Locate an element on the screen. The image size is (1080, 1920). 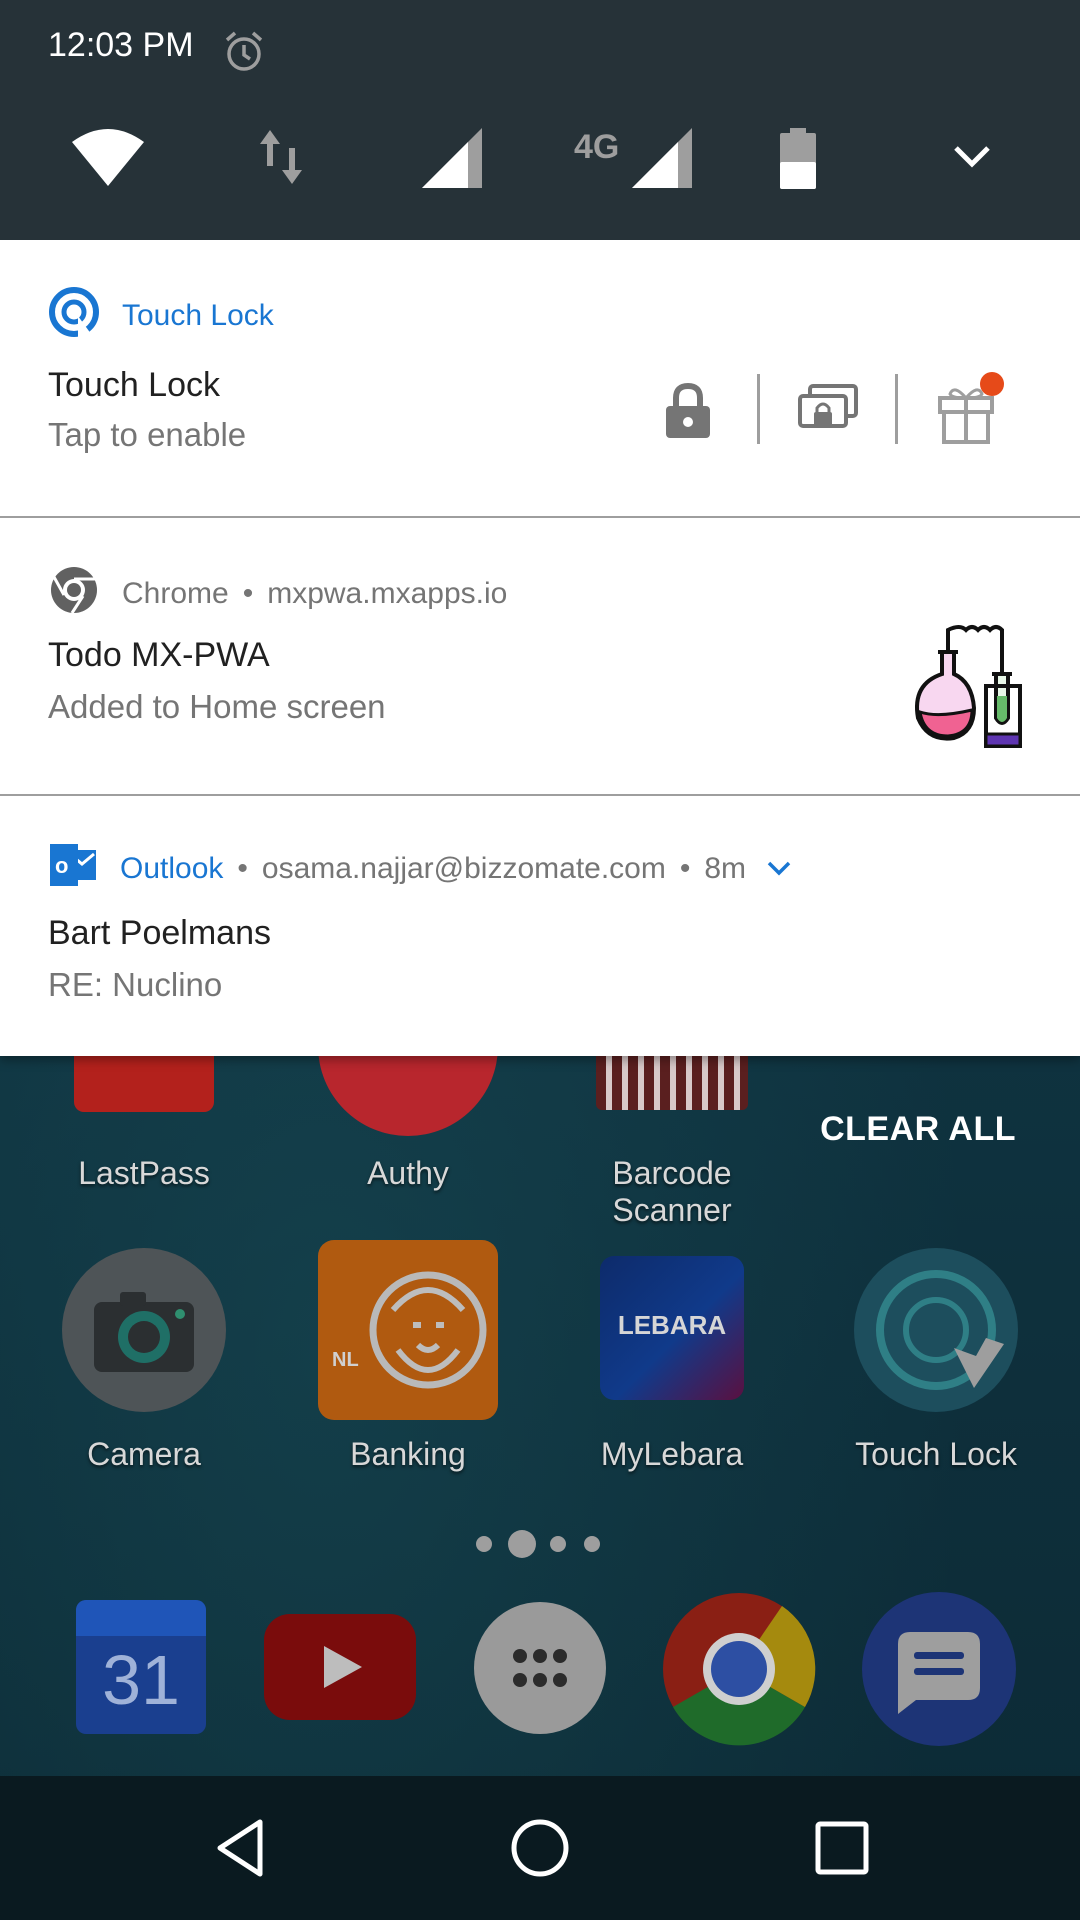
mylebara-icon: LEBARA is located at coordinates (672, 1328).